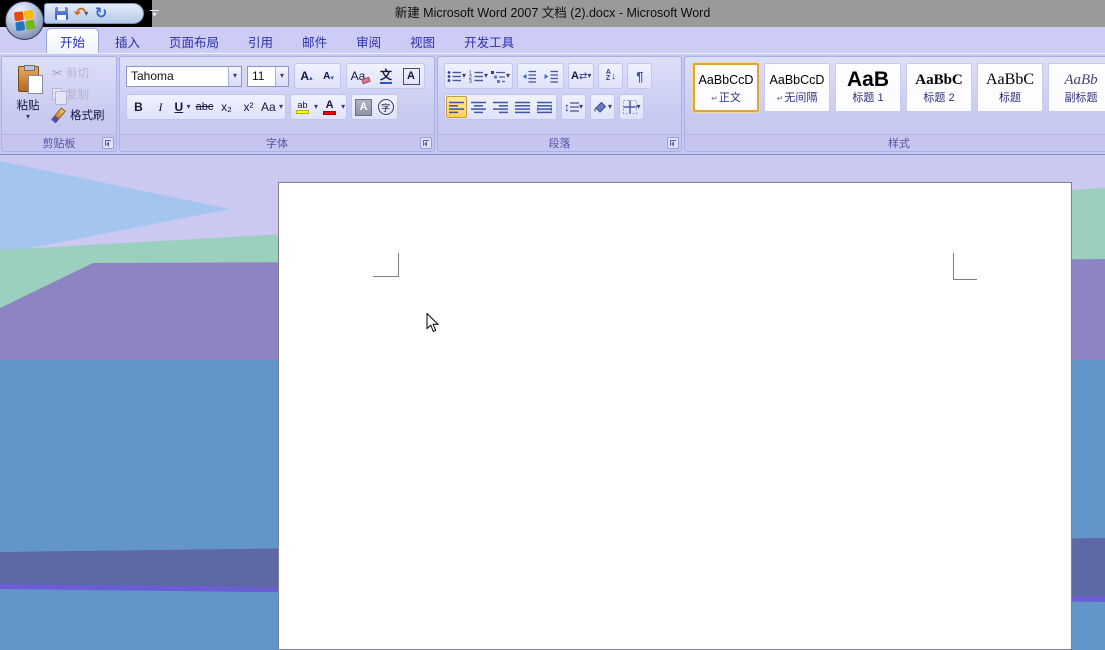 This screenshot has height=650, width=1105. What do you see at coordinates (78, 95) in the screenshot?
I see `copy-button: 复制` at bounding box center [78, 95].